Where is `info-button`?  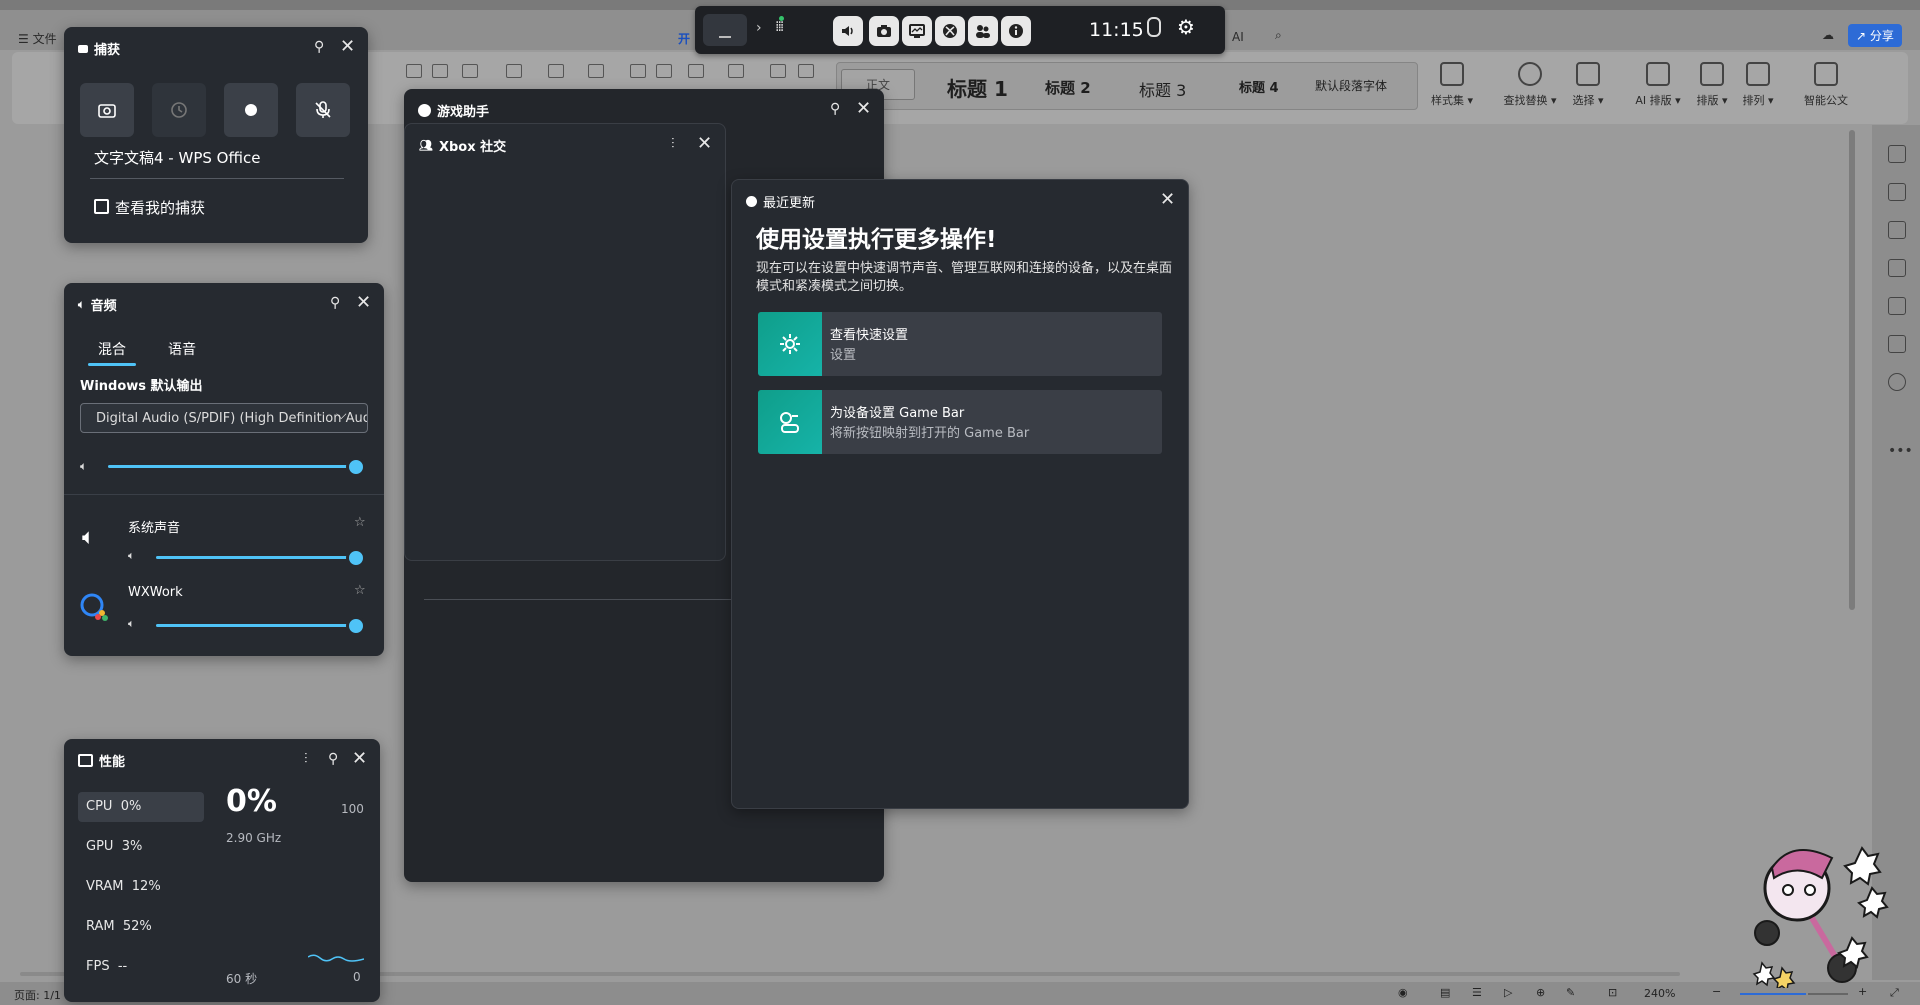
info-button is located at coordinates (1016, 31).